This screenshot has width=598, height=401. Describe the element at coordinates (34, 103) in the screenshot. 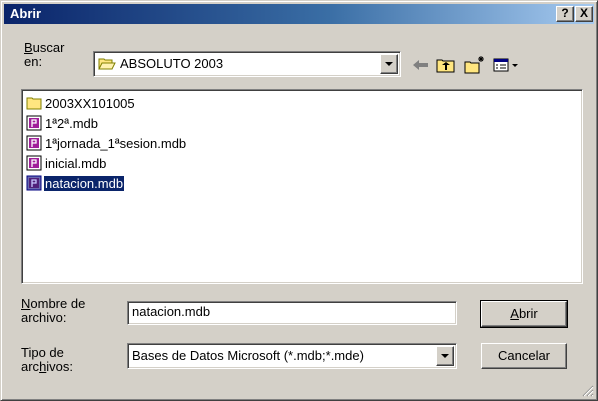

I see `folder-icon` at that location.